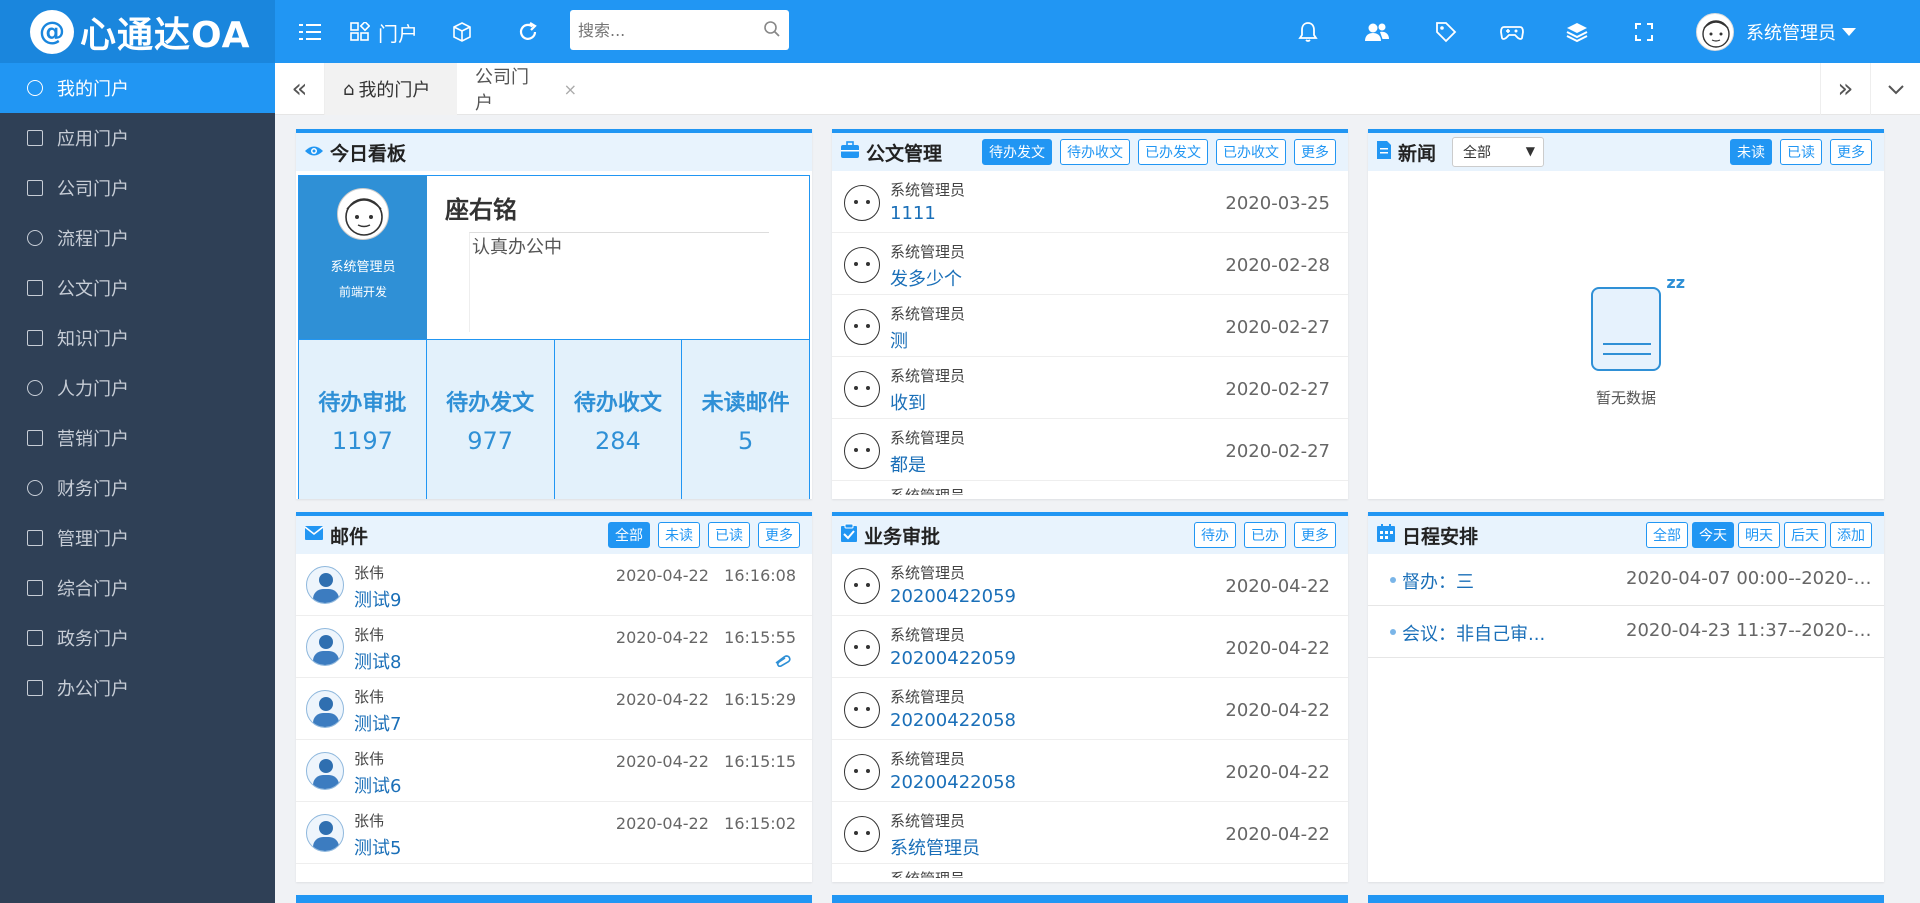 The width and height of the screenshot is (1920, 903). What do you see at coordinates (668, 30) in the screenshot?
I see `search-input` at bounding box center [668, 30].